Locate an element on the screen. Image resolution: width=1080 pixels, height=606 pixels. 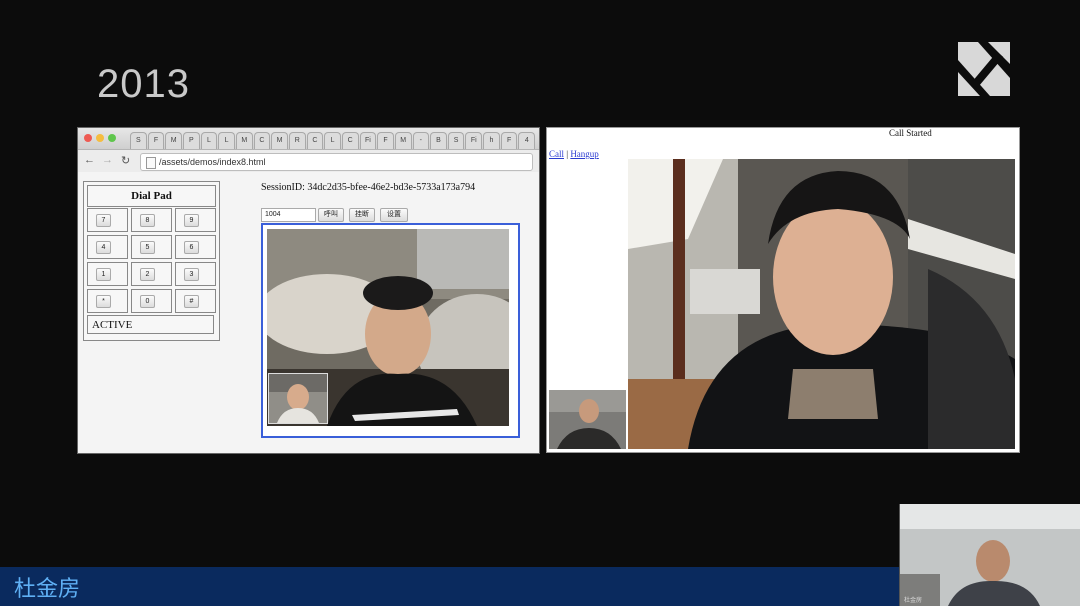
caption-bar is located at coordinates (450, 586).